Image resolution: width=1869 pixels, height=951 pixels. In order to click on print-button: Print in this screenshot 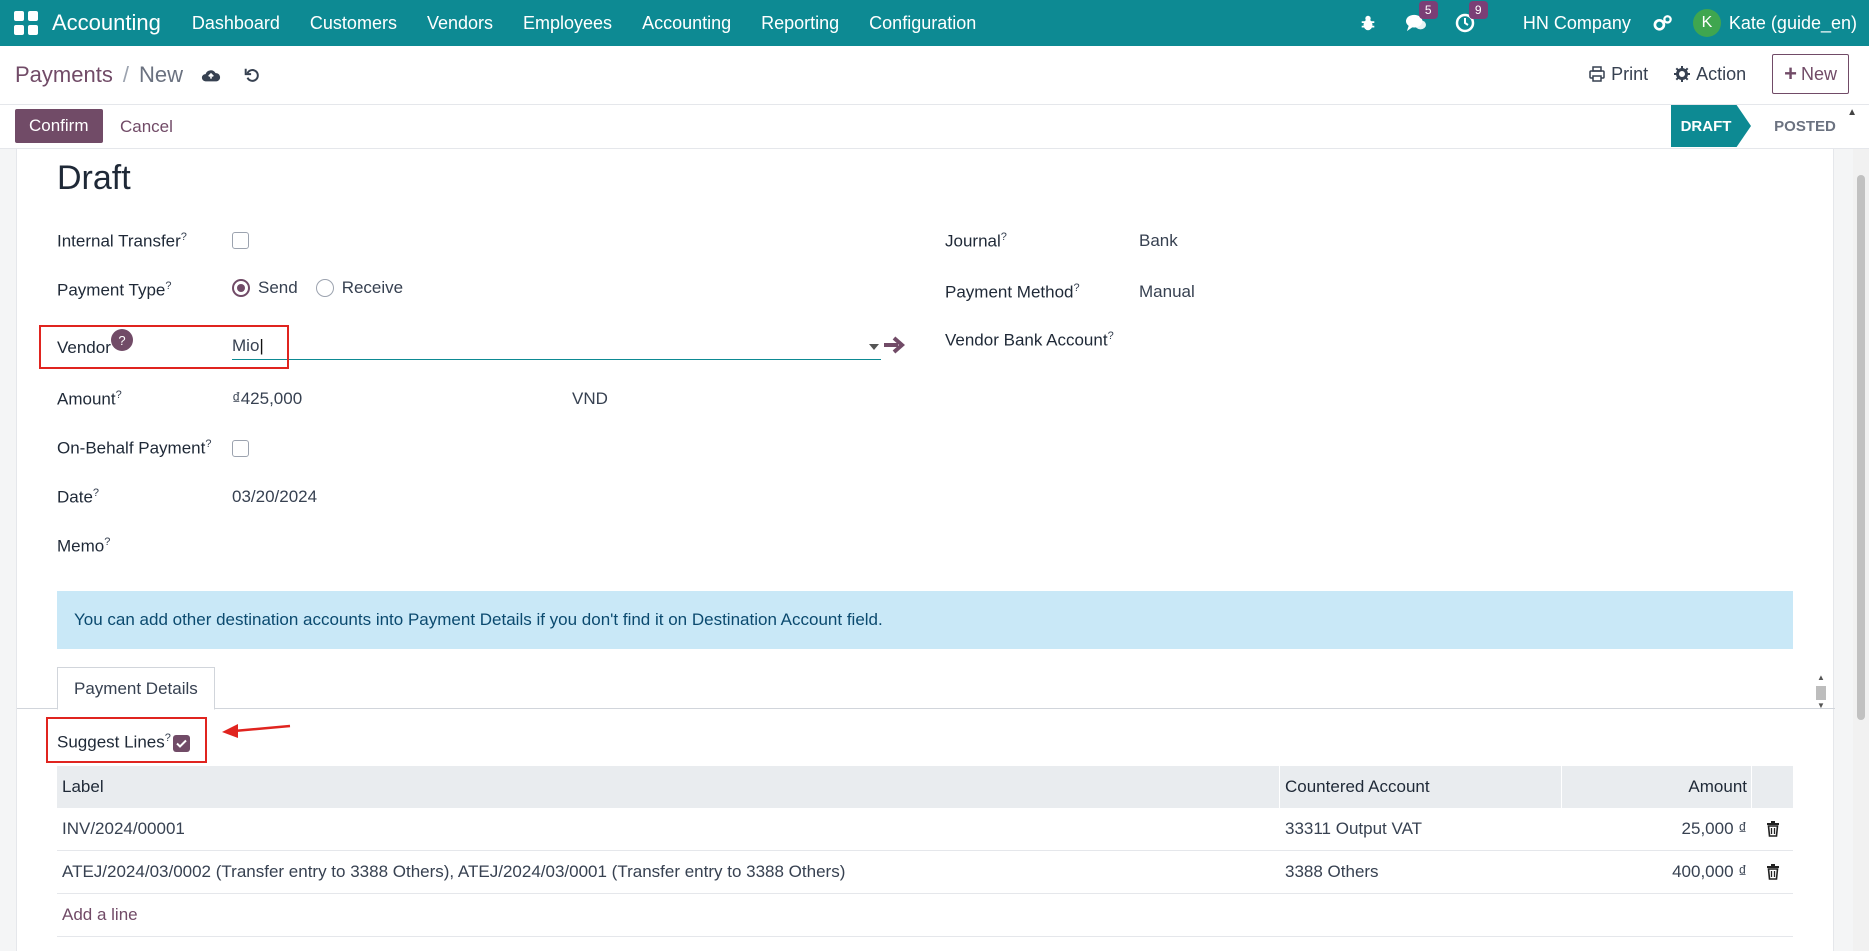, I will do `click(1618, 74)`.